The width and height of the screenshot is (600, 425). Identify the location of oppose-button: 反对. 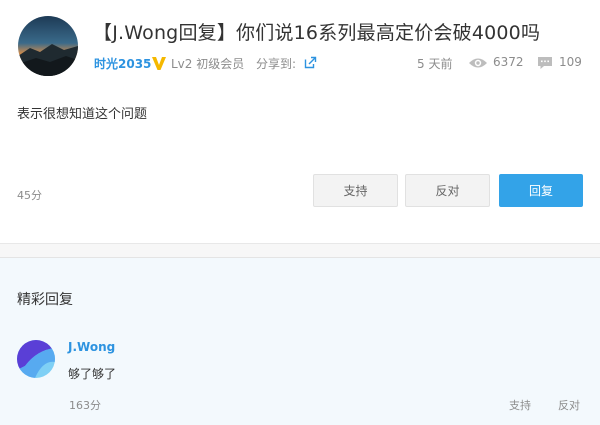
(447, 190).